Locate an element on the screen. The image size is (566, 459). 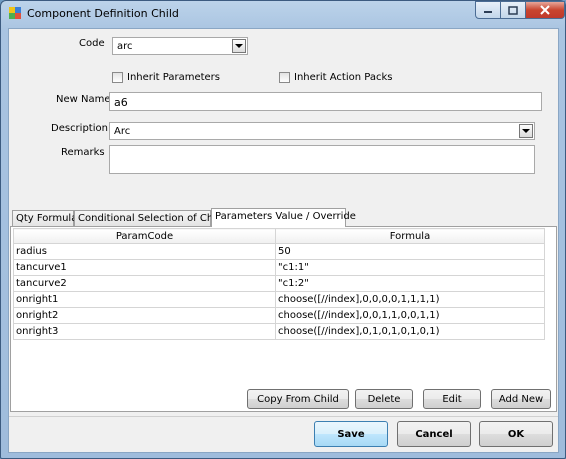
paramcode-cell: onright3 is located at coordinates (144, 331).